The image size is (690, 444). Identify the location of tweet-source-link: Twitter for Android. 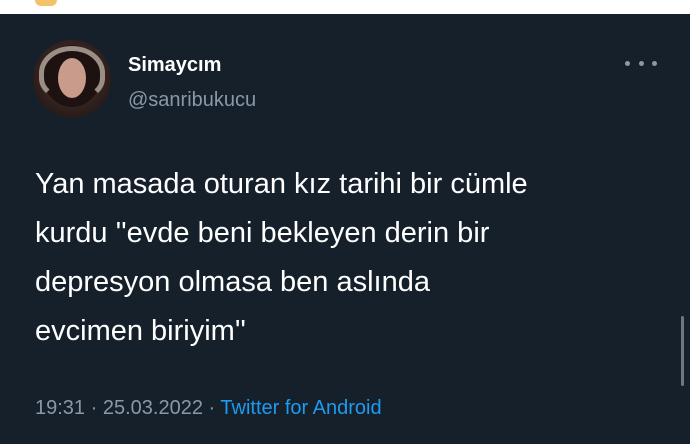
(300, 408).